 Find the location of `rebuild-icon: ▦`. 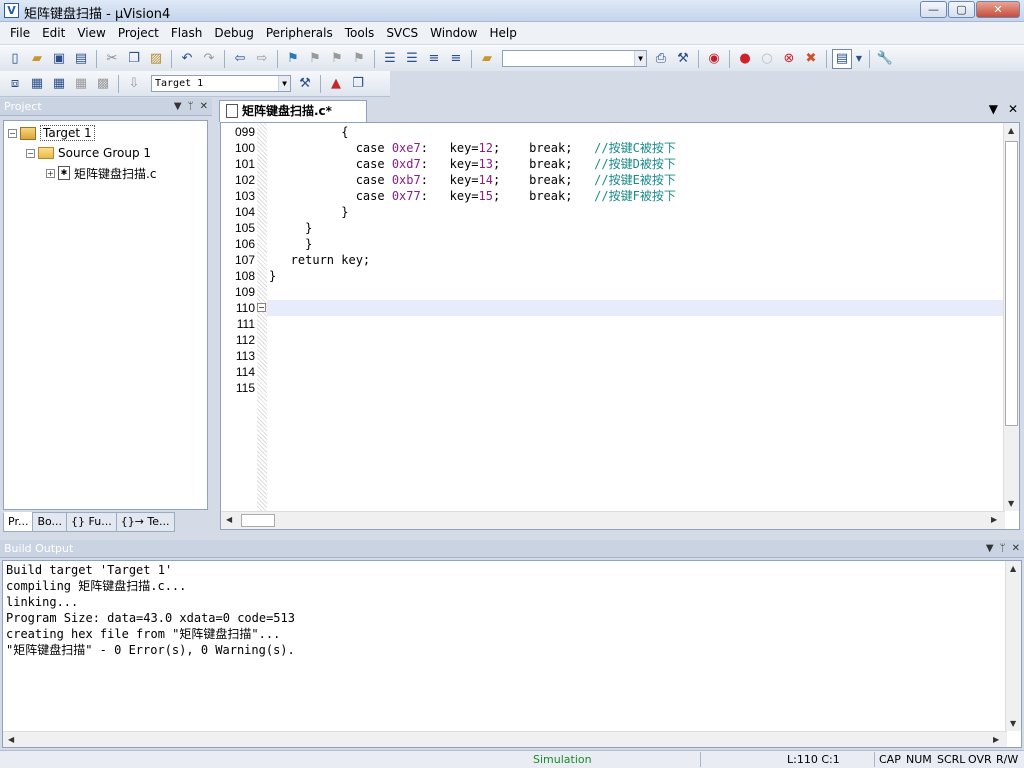

rebuild-icon: ▦ is located at coordinates (59, 84).